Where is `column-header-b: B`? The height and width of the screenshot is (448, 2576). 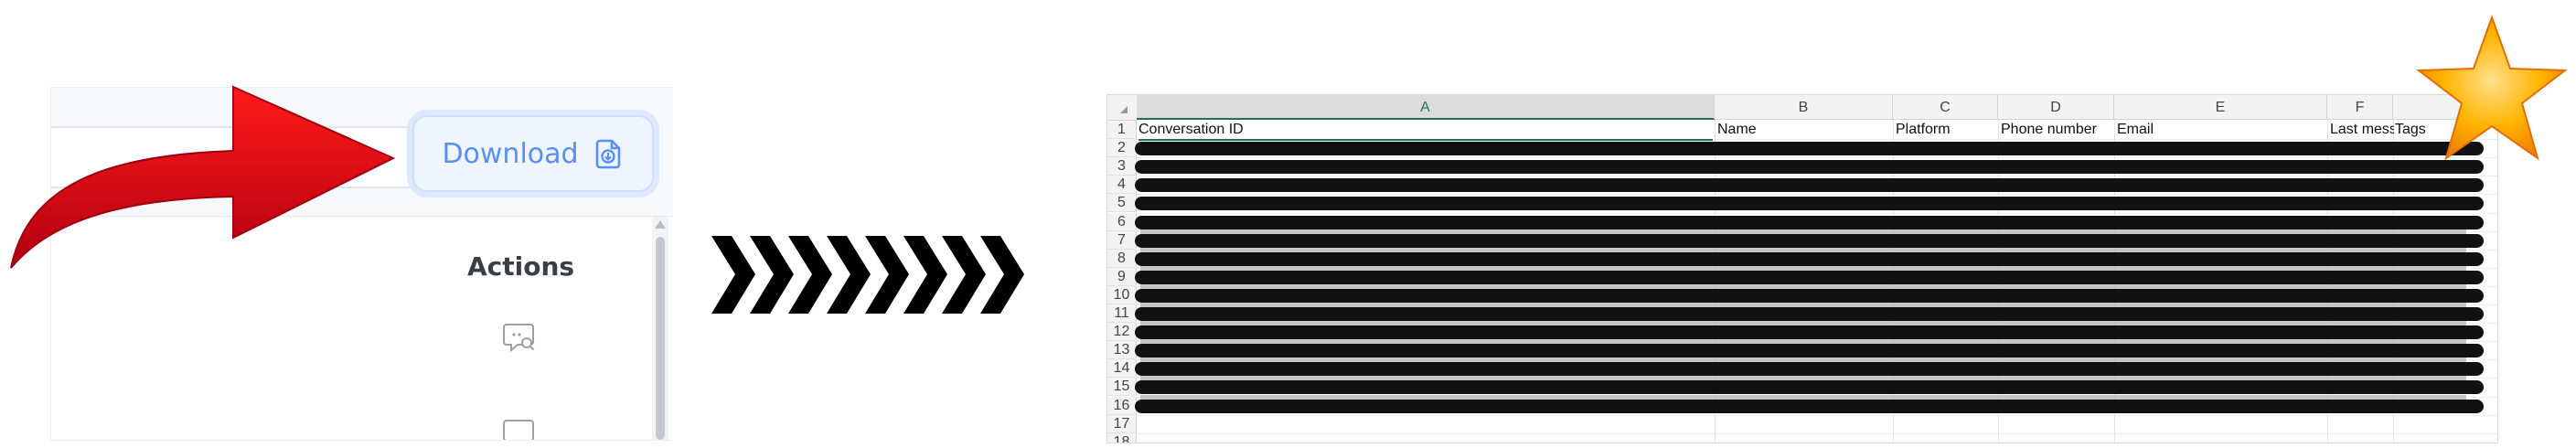
column-header-b: B is located at coordinates (1804, 107).